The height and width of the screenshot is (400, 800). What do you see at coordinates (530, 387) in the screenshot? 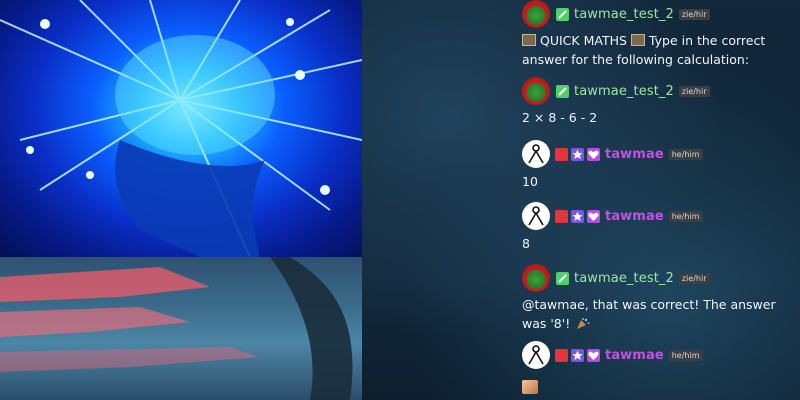
I see `emote-icon` at bounding box center [530, 387].